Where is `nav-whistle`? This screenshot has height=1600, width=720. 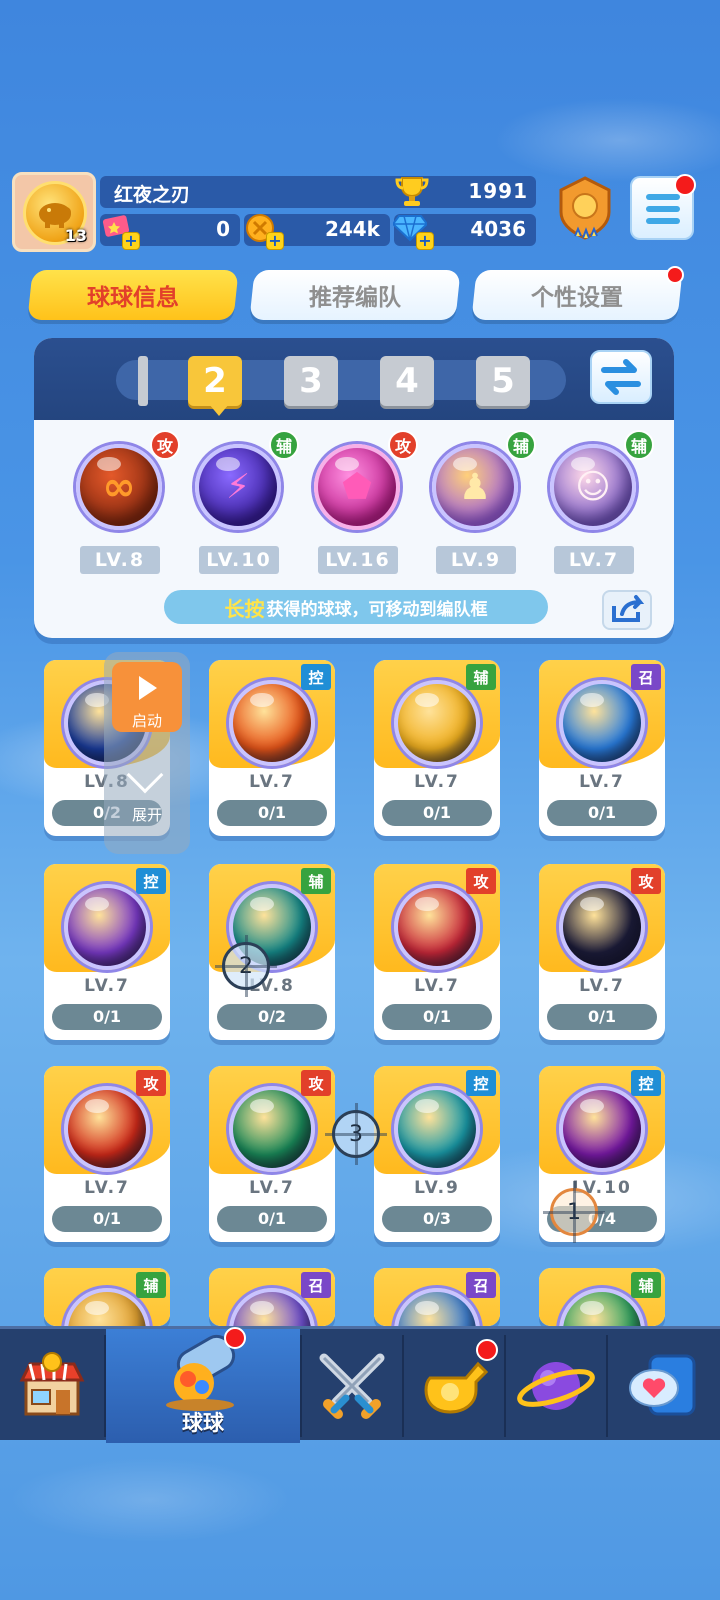 nav-whistle is located at coordinates (454, 1386).